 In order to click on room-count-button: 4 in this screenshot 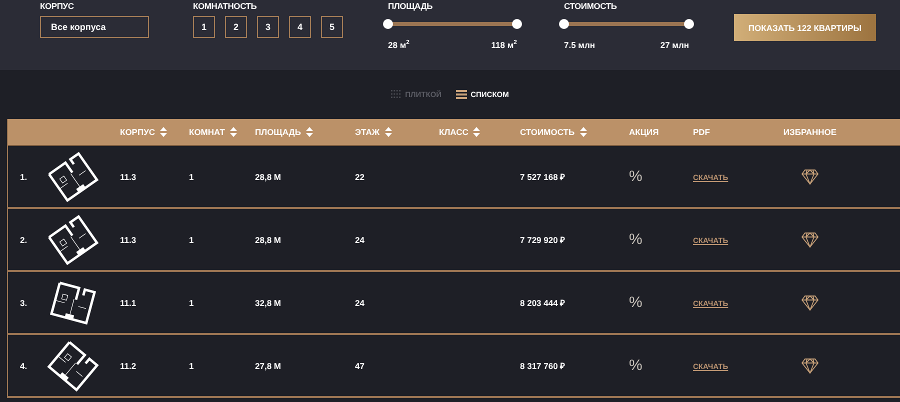, I will do `click(300, 27)`.